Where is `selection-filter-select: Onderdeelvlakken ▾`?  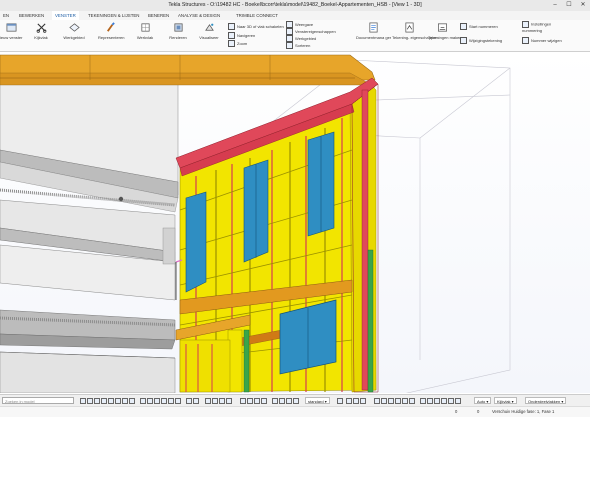
selection-filter-select: Onderdeelvlakken ▾ is located at coordinates (546, 400).